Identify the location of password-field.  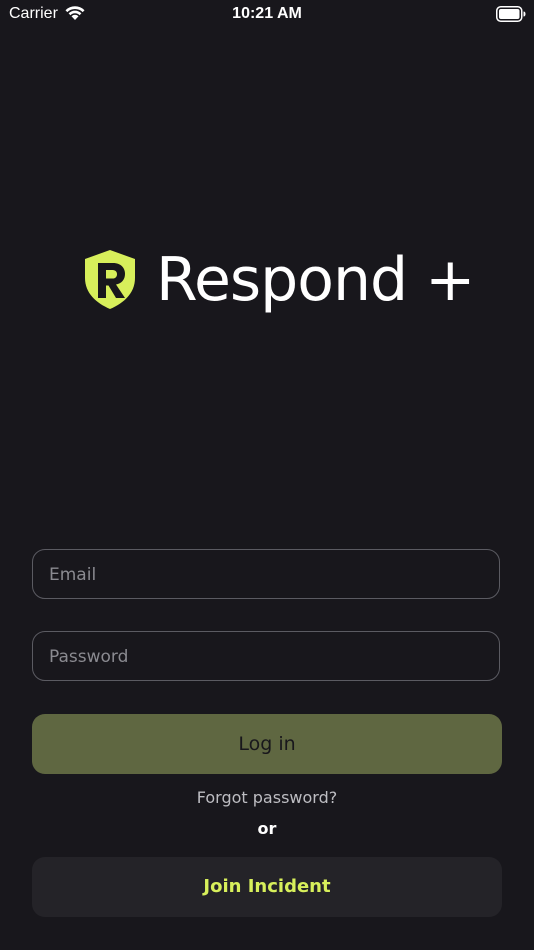
(266, 656).